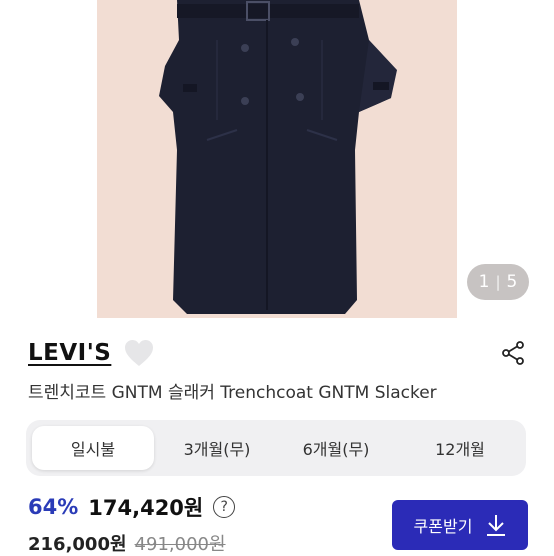 The image size is (554, 556). What do you see at coordinates (217, 448) in the screenshot?
I see `tab-3-months: 3개월(무)` at bounding box center [217, 448].